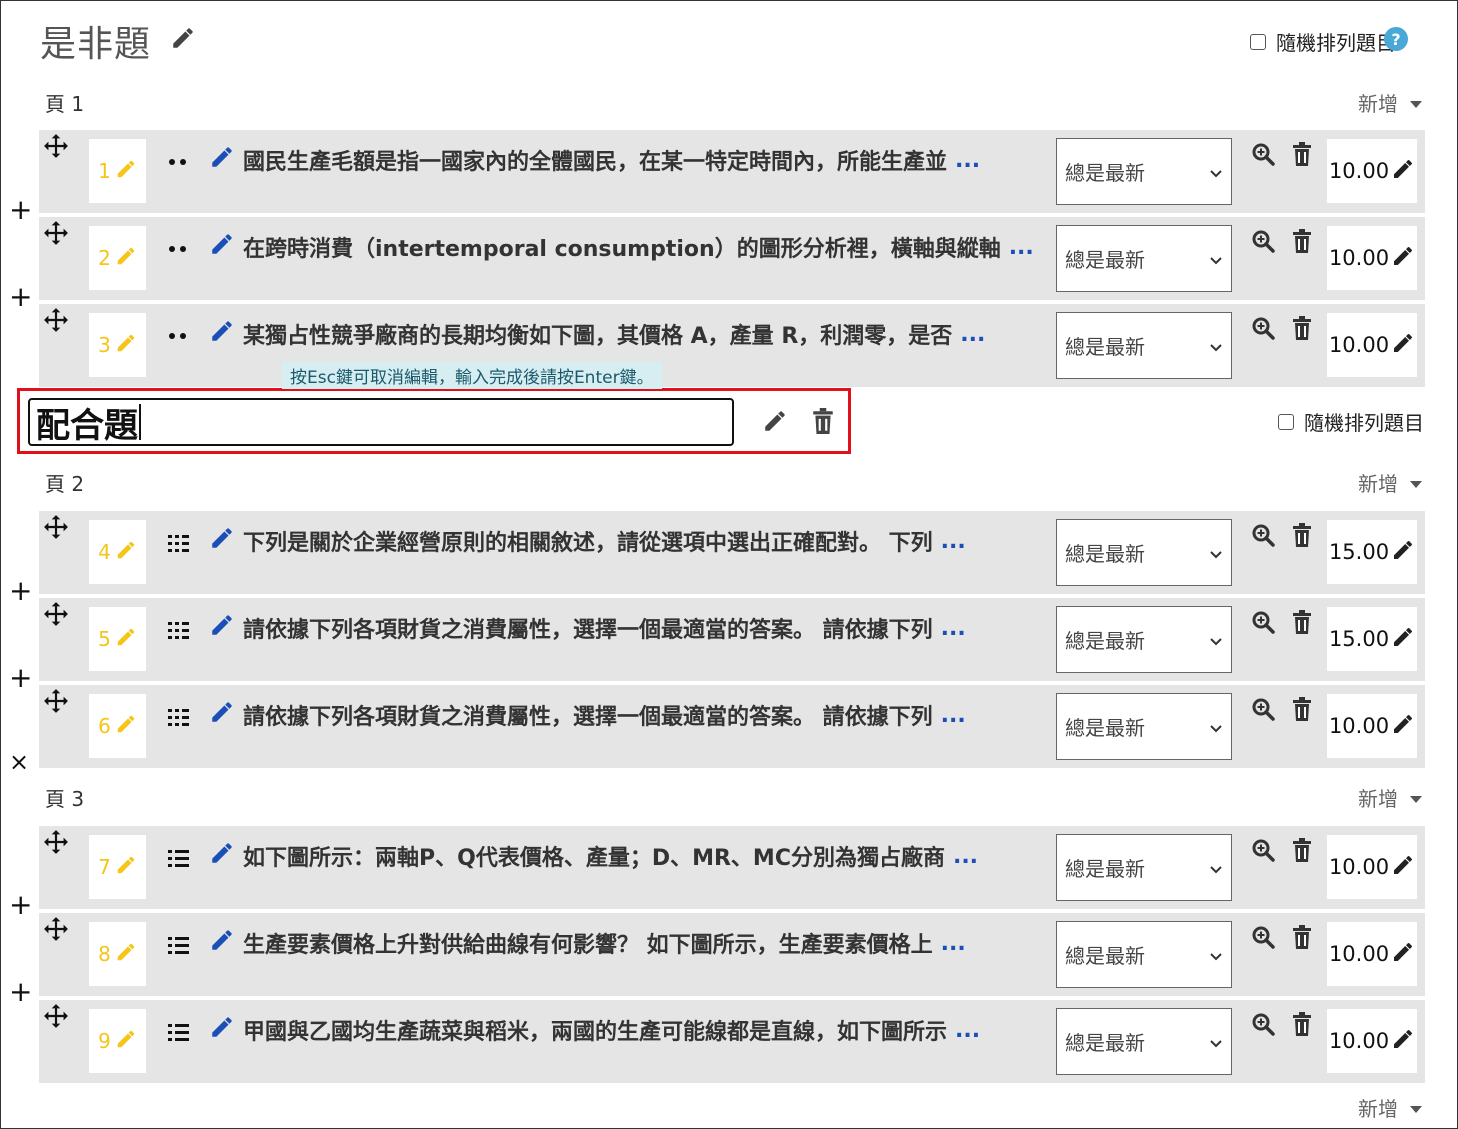  Describe the element at coordinates (1390, 797) in the screenshot. I see `add-menu-page-3: 新增` at that location.